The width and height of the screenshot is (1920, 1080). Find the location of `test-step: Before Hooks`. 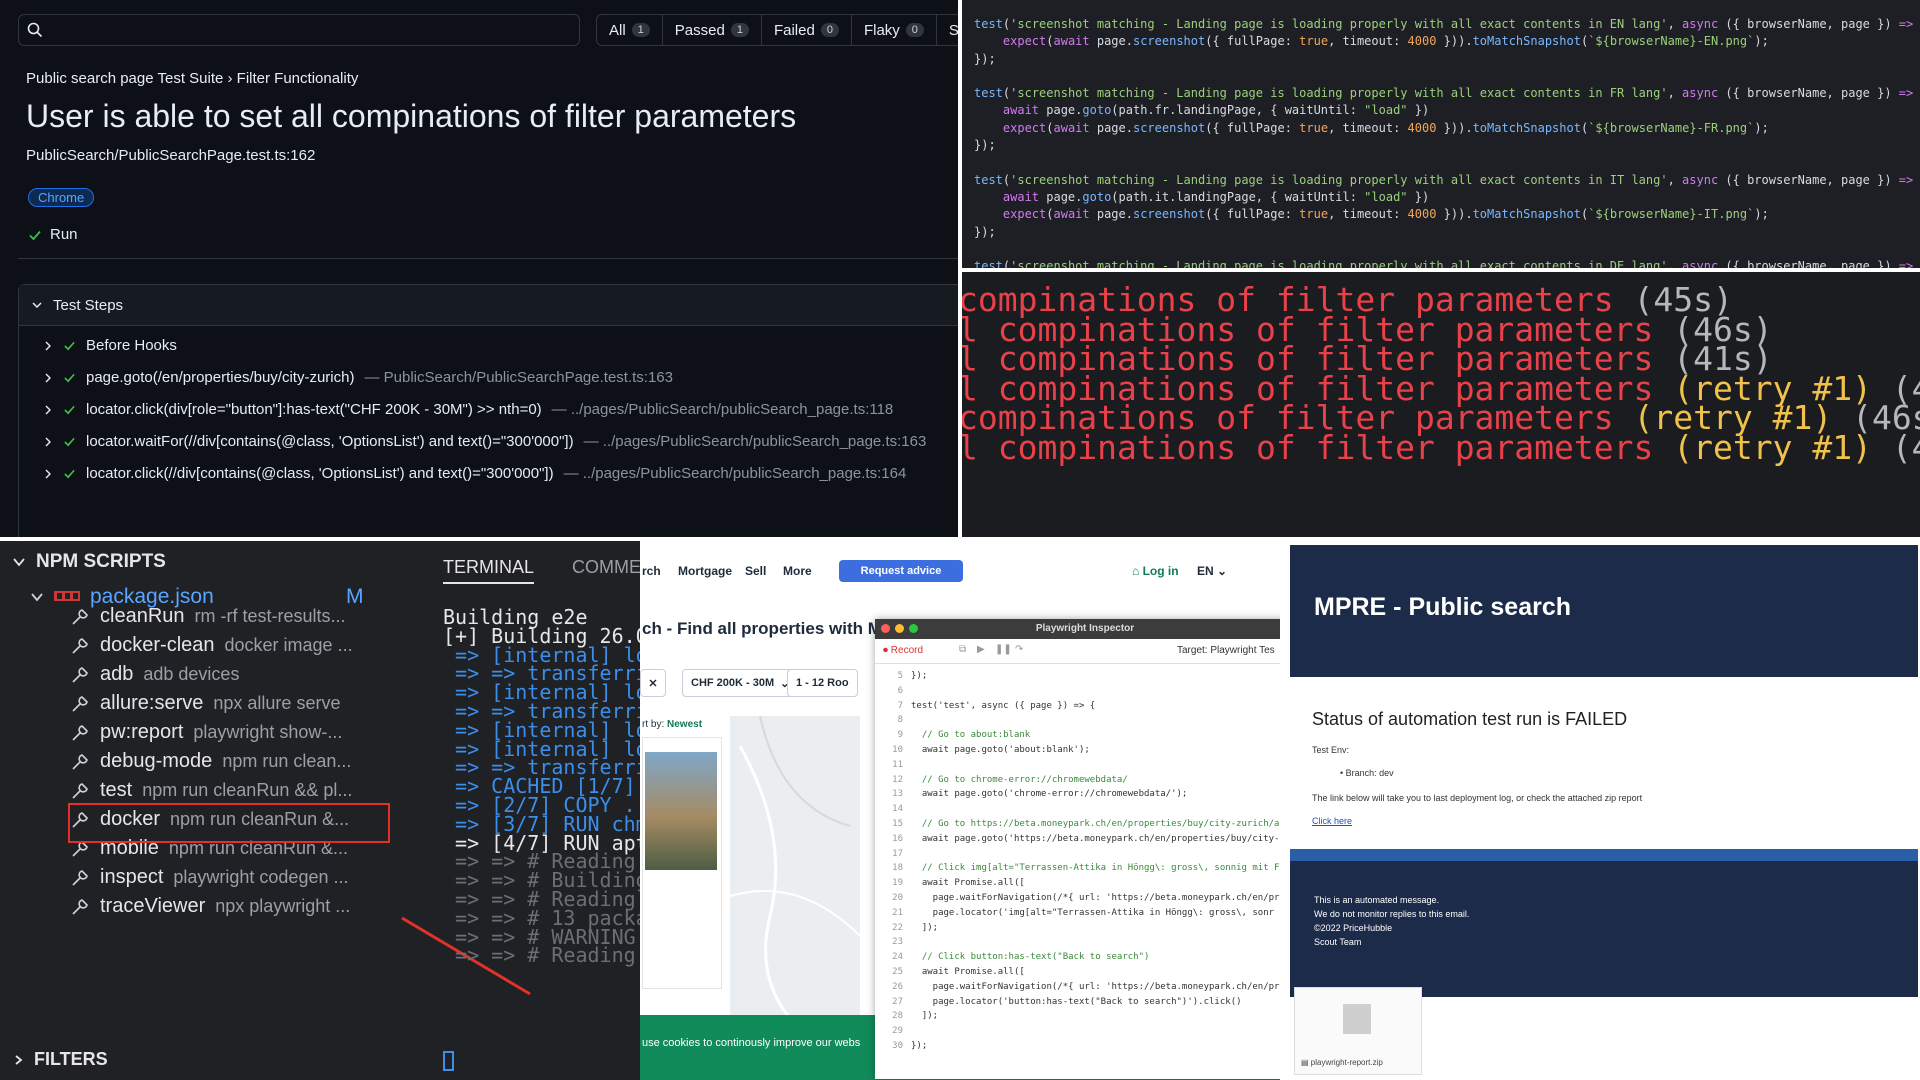

test-step: Before Hooks is located at coordinates (110, 345).